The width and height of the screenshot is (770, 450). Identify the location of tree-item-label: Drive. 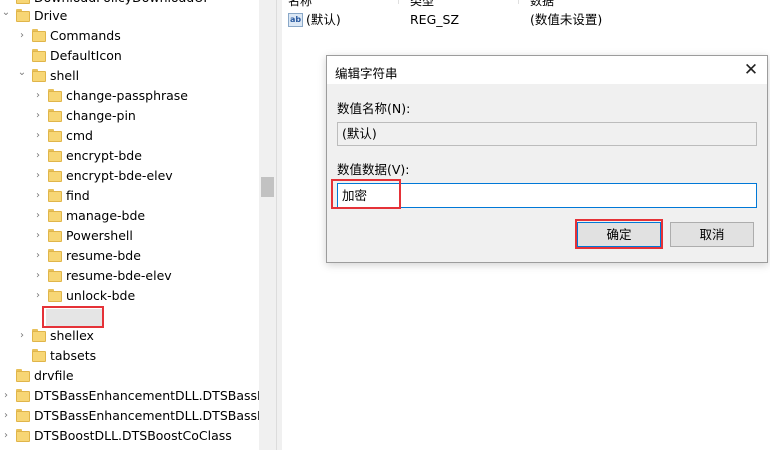
(51, 15).